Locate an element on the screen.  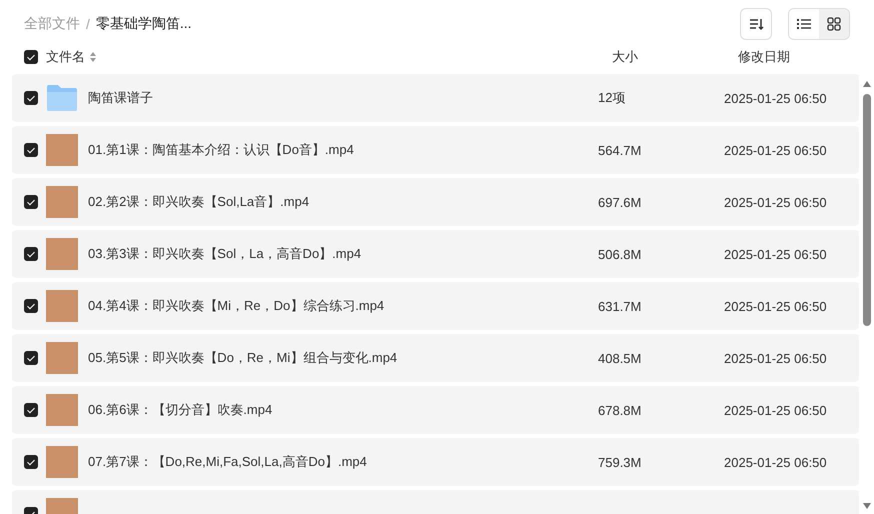
sort-icon is located at coordinates (756, 24).